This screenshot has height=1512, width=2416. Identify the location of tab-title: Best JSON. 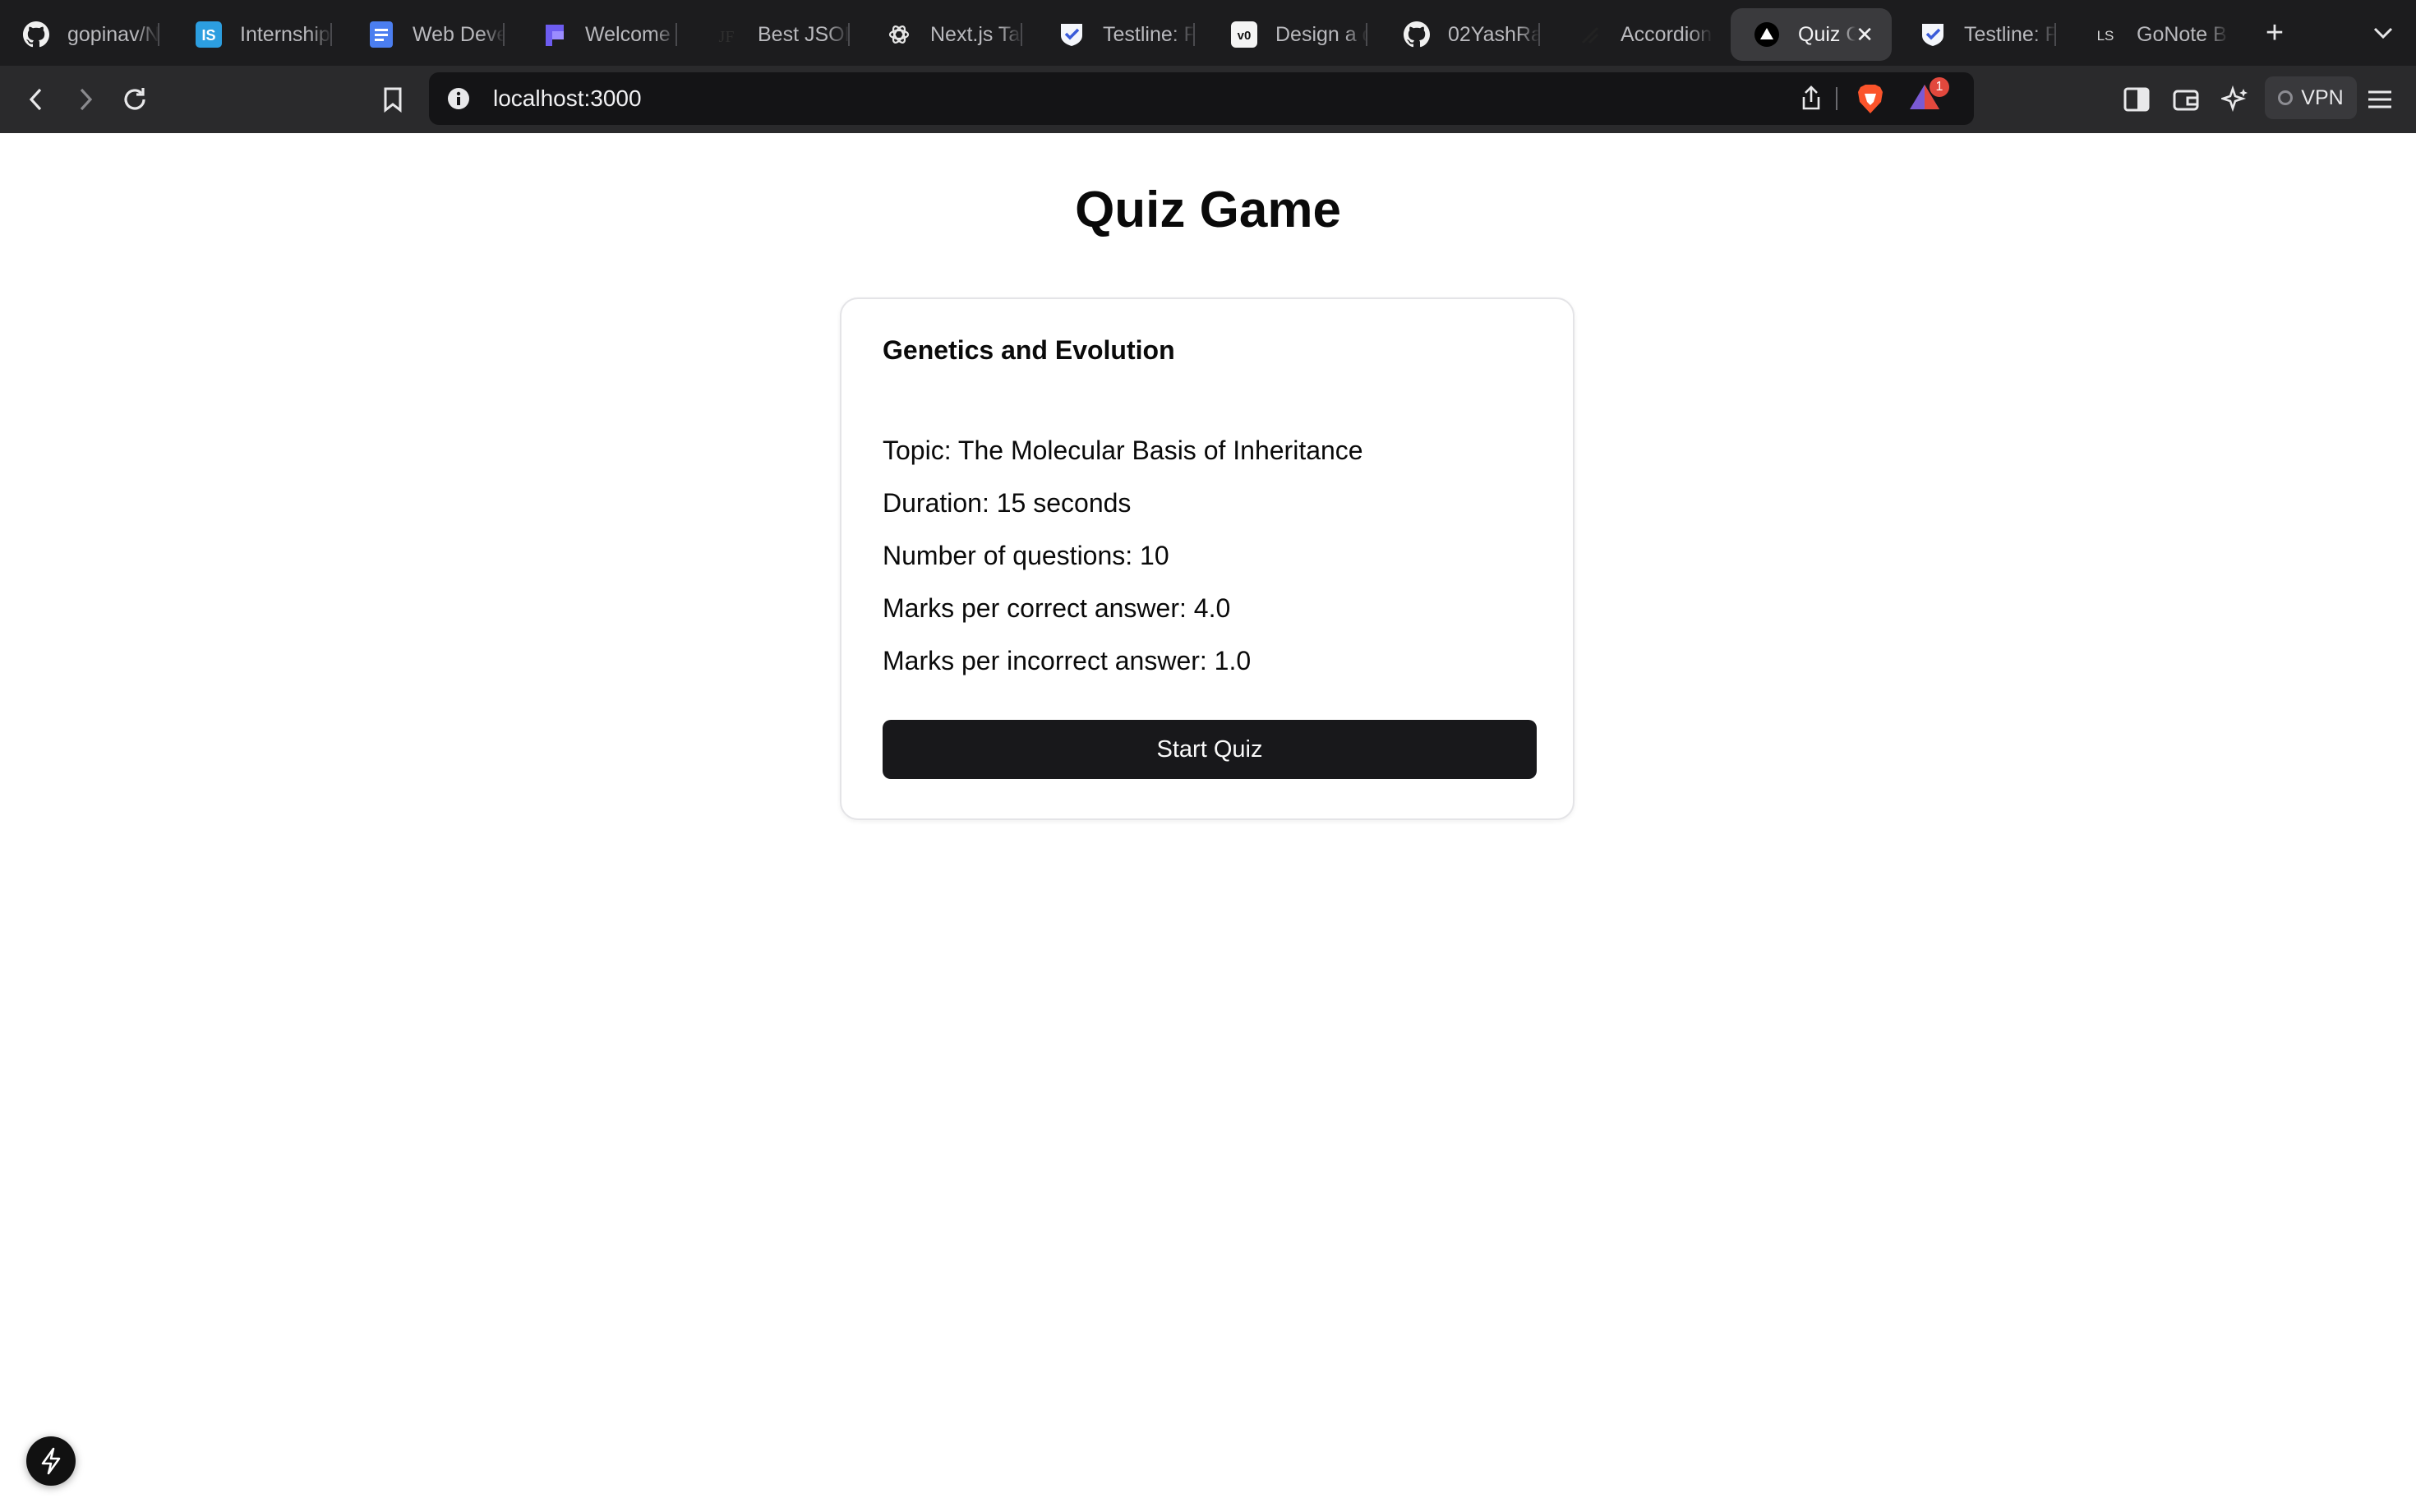
(804, 34).